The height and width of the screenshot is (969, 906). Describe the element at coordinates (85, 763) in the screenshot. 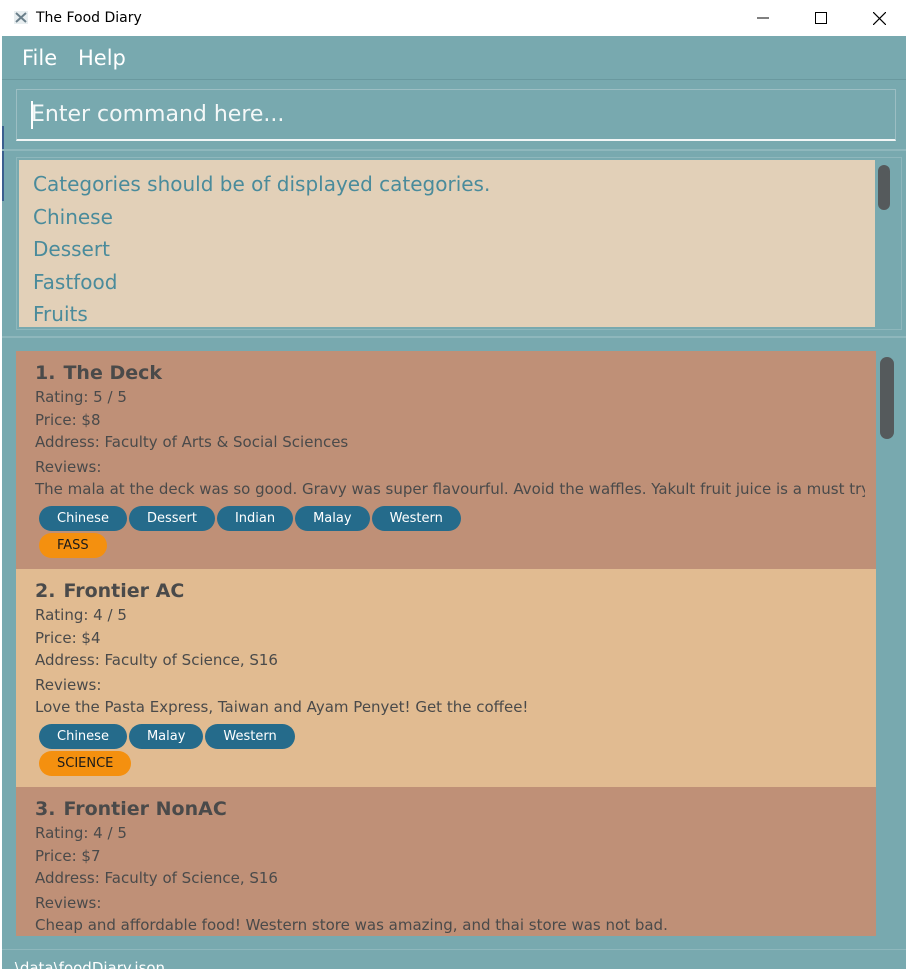

I see `location-tag: SCIENCE` at that location.